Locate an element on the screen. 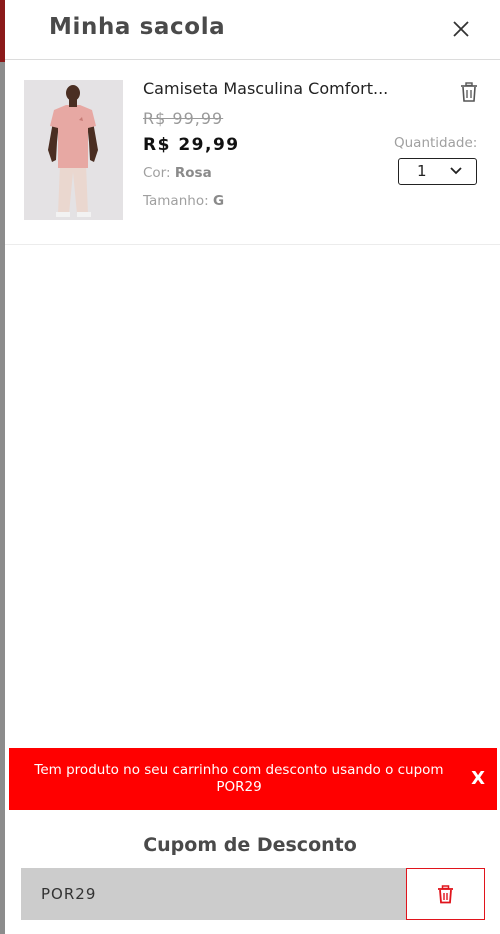  quantity-value: 1 is located at coordinates (422, 171).